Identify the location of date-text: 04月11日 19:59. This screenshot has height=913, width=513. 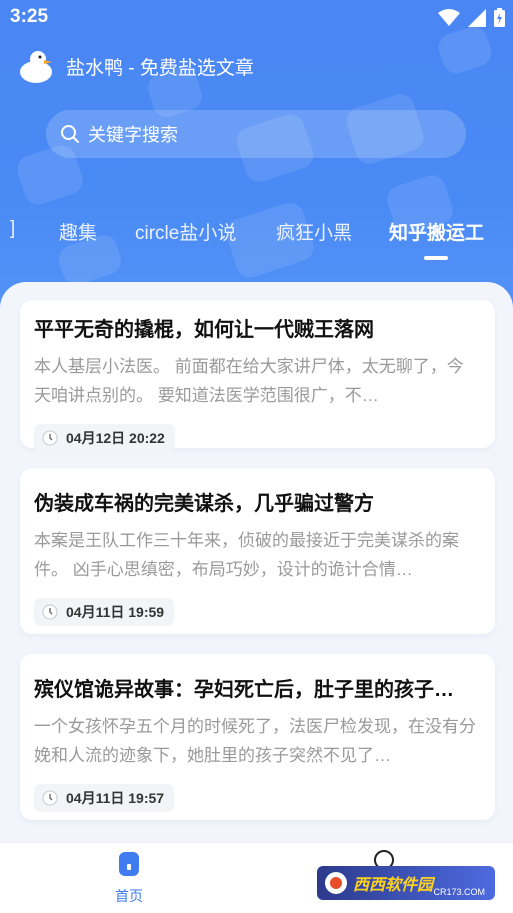
(115, 612).